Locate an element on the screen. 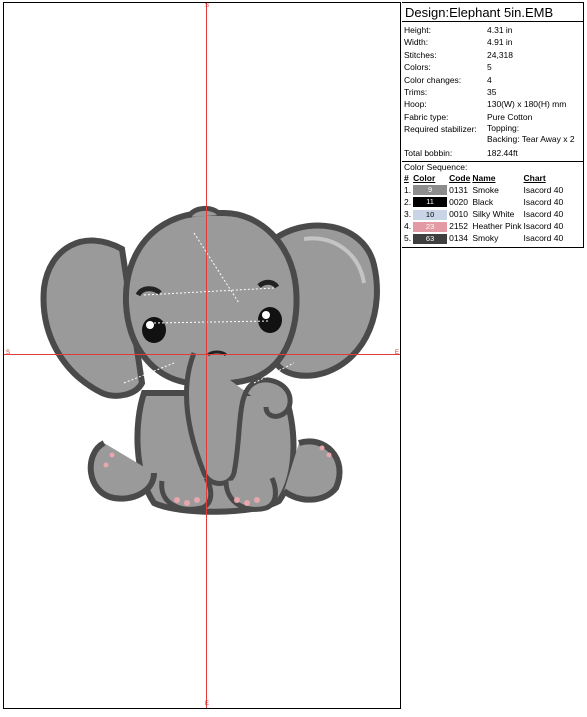  color-sequence-header: # Color Code Name Chart is located at coordinates (484, 178).